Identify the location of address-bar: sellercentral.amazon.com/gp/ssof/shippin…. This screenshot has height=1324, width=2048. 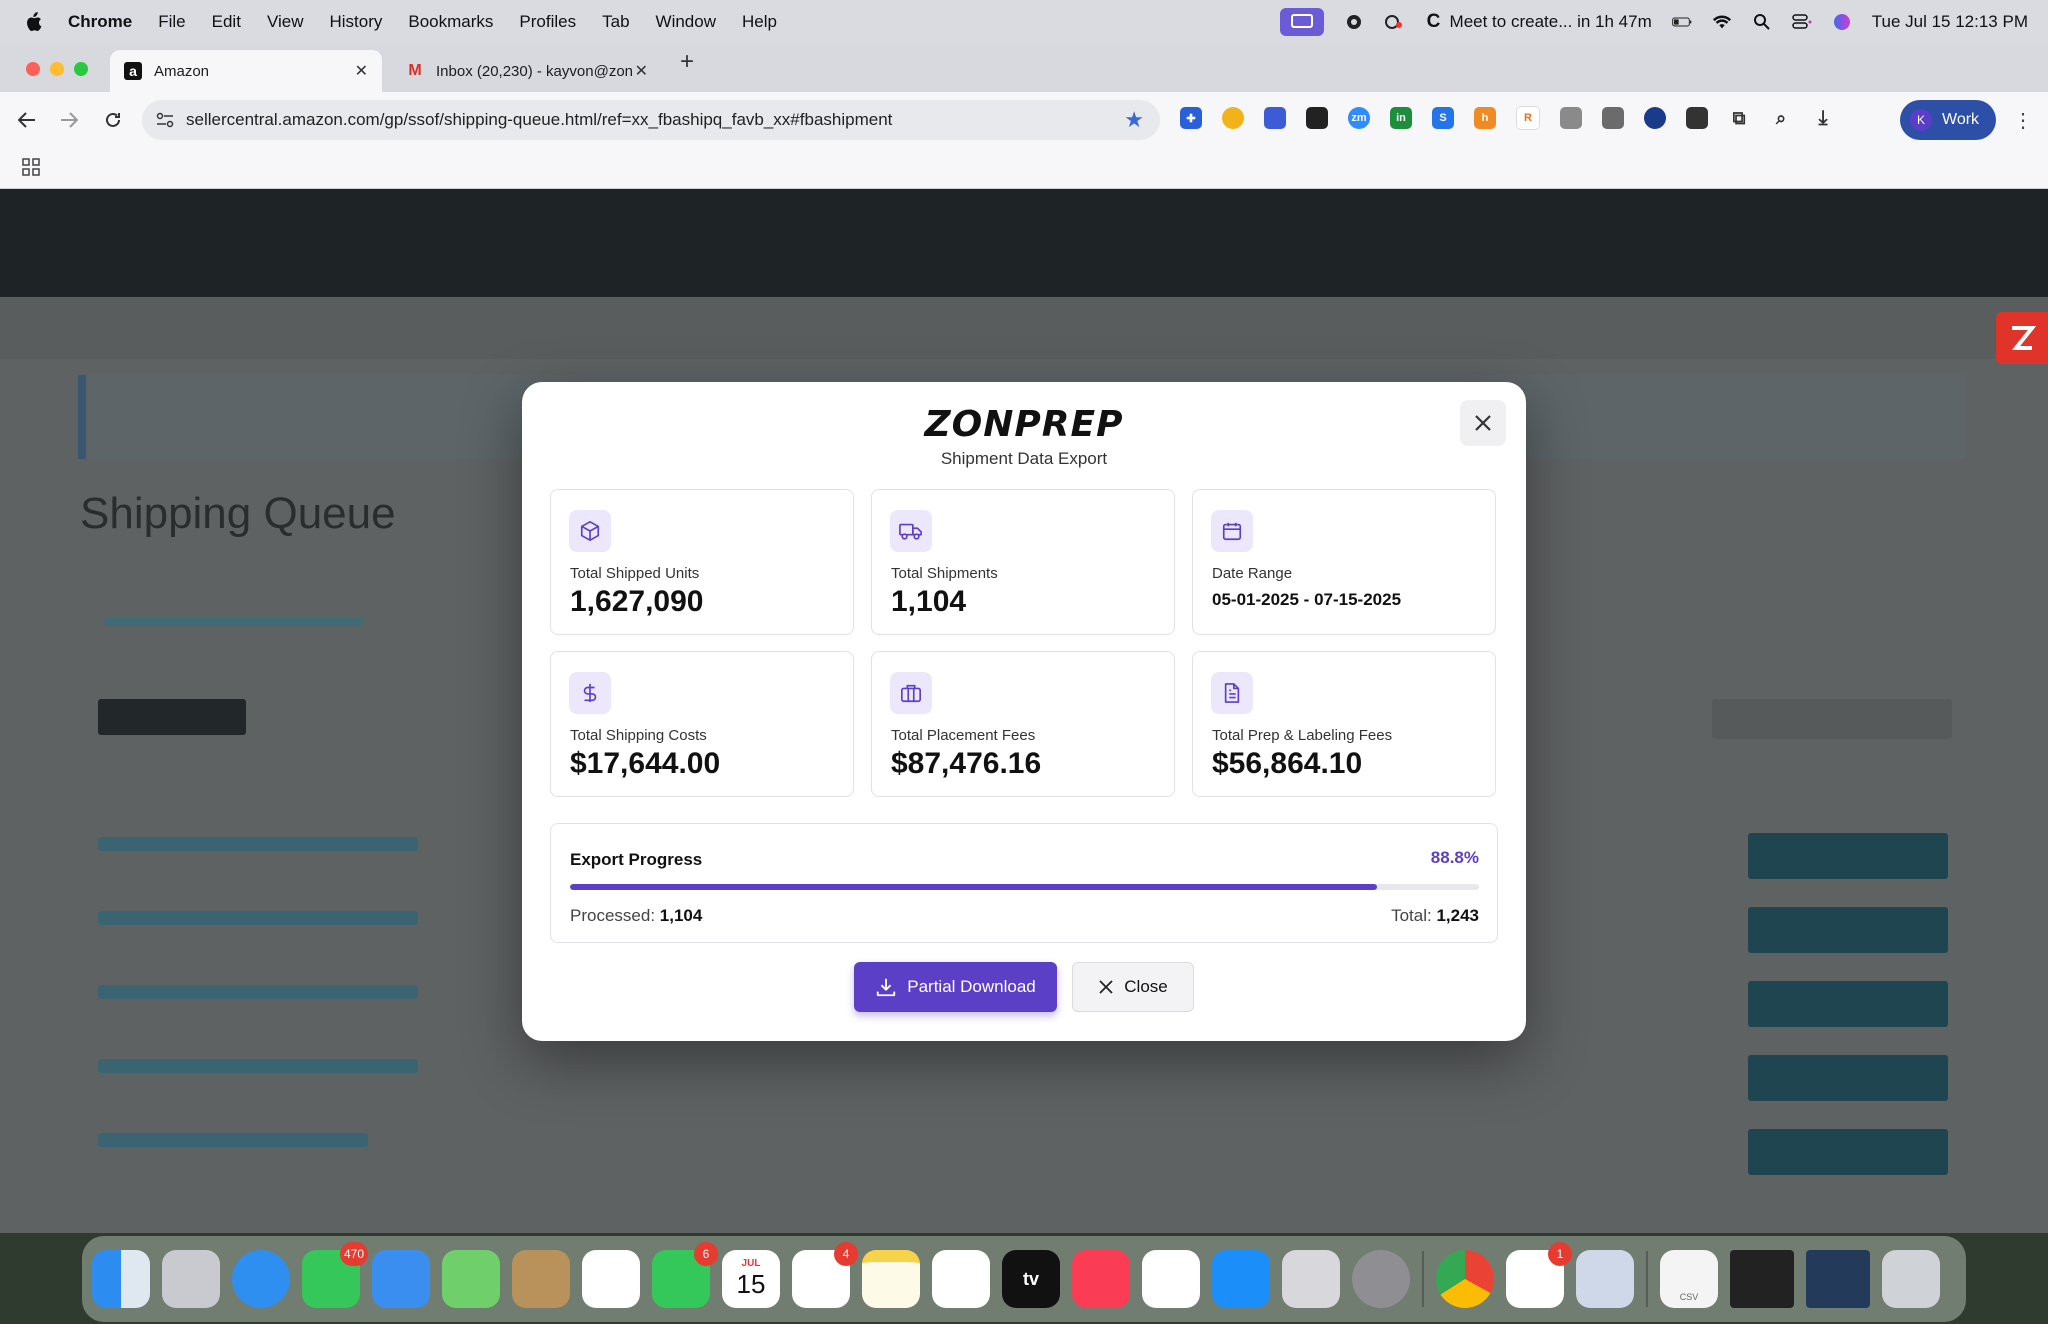
(651, 120).